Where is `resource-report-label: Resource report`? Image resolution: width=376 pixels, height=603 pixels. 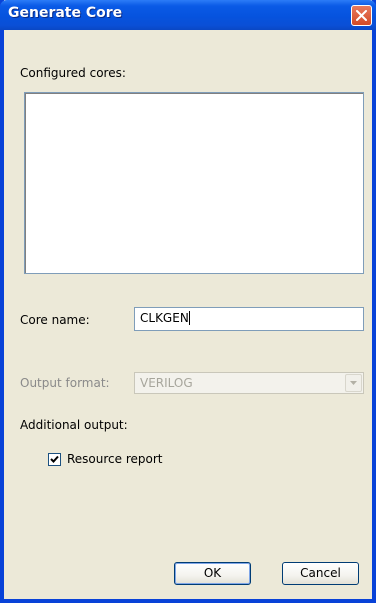 resource-report-label: Resource report is located at coordinates (115, 459).